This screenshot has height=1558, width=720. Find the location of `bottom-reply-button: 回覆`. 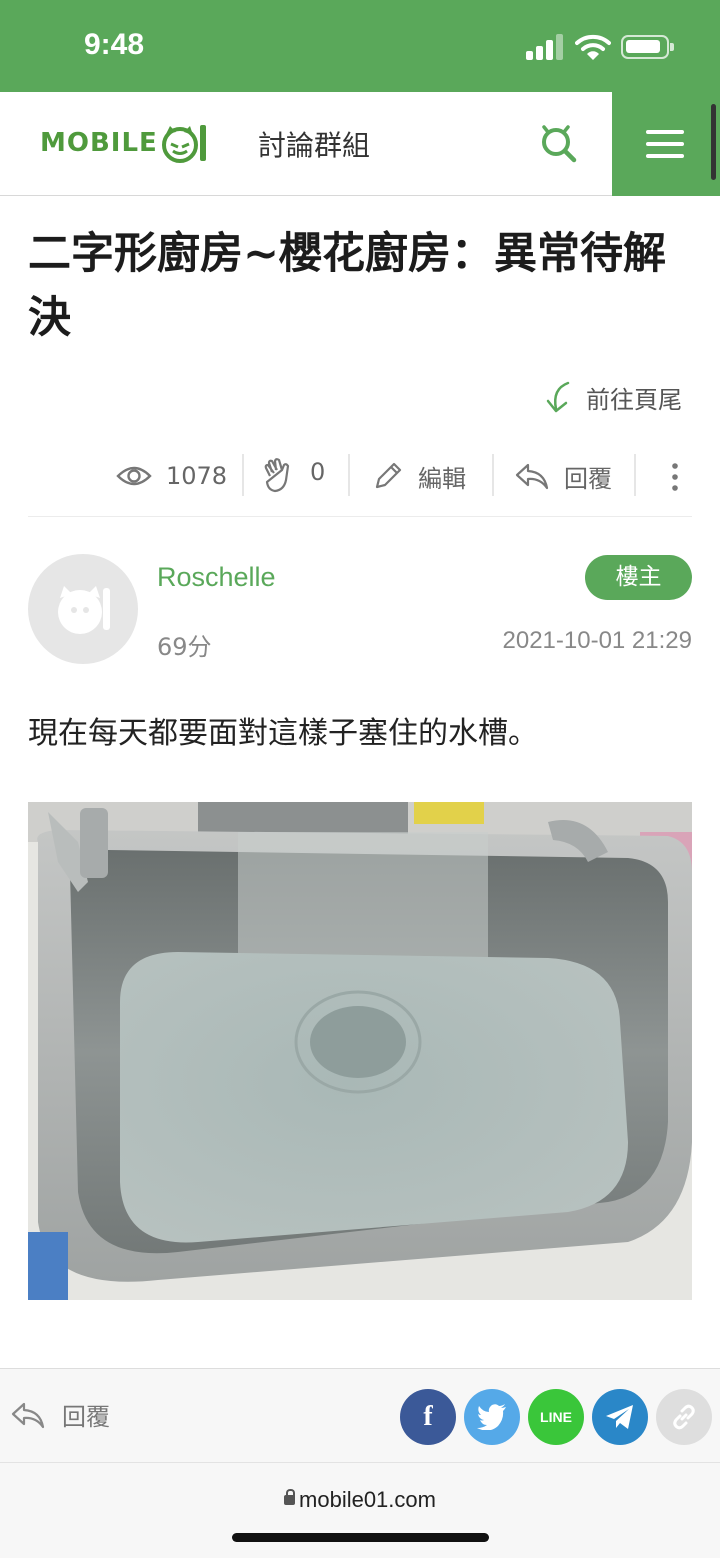

bottom-reply-button: 回覆 is located at coordinates (60, 1414).